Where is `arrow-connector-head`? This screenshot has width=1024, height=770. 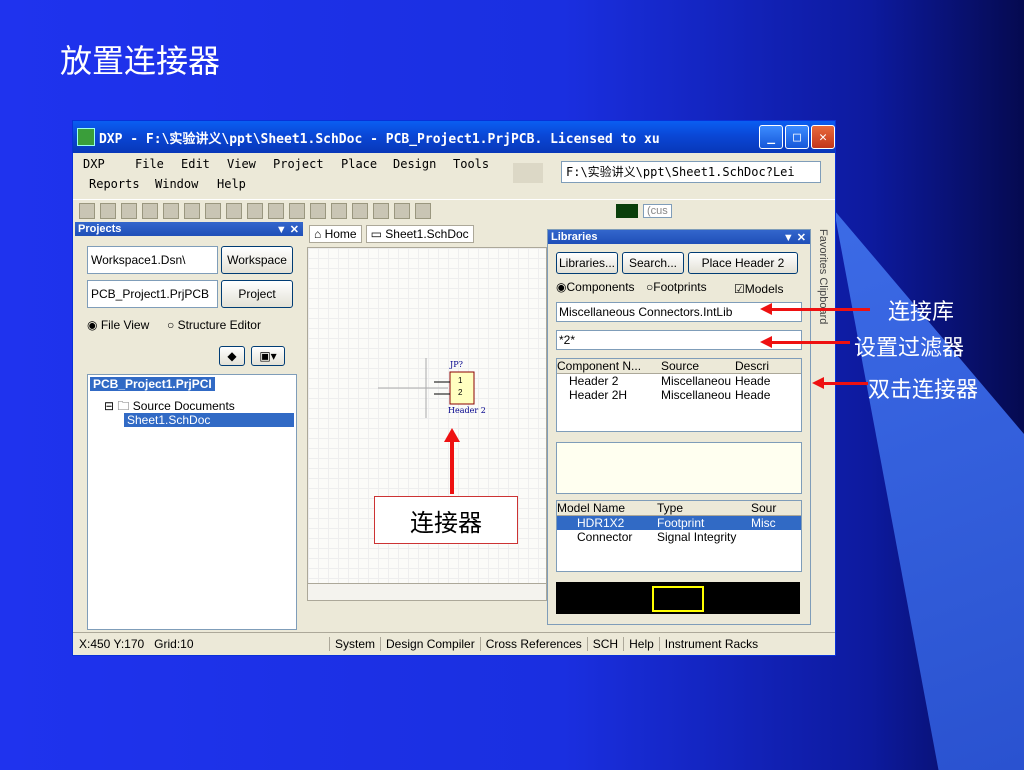 arrow-connector-head is located at coordinates (452, 435).